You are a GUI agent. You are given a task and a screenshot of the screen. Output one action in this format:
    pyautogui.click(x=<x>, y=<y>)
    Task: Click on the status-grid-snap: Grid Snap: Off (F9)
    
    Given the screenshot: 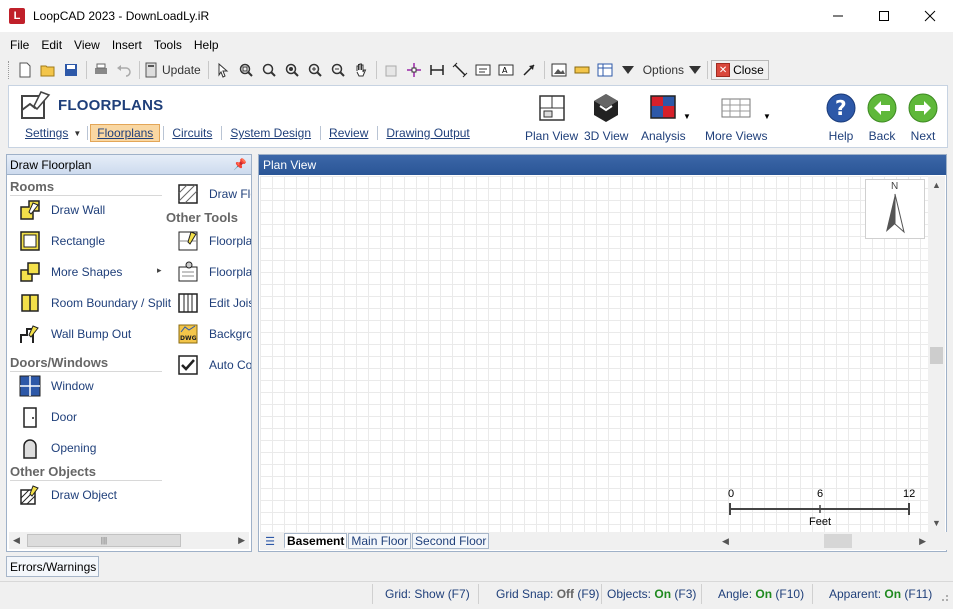 What is the action you would take?
    pyautogui.click(x=547, y=594)
    